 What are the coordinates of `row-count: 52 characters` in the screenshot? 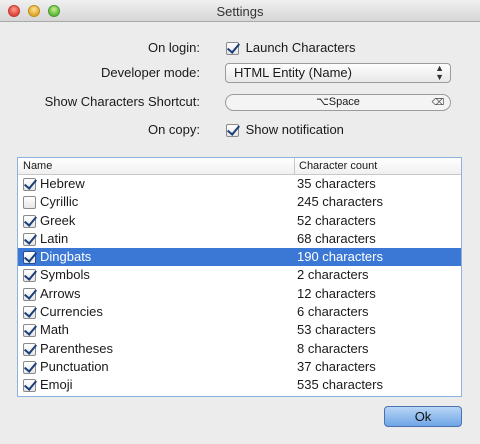 It's located at (336, 220).